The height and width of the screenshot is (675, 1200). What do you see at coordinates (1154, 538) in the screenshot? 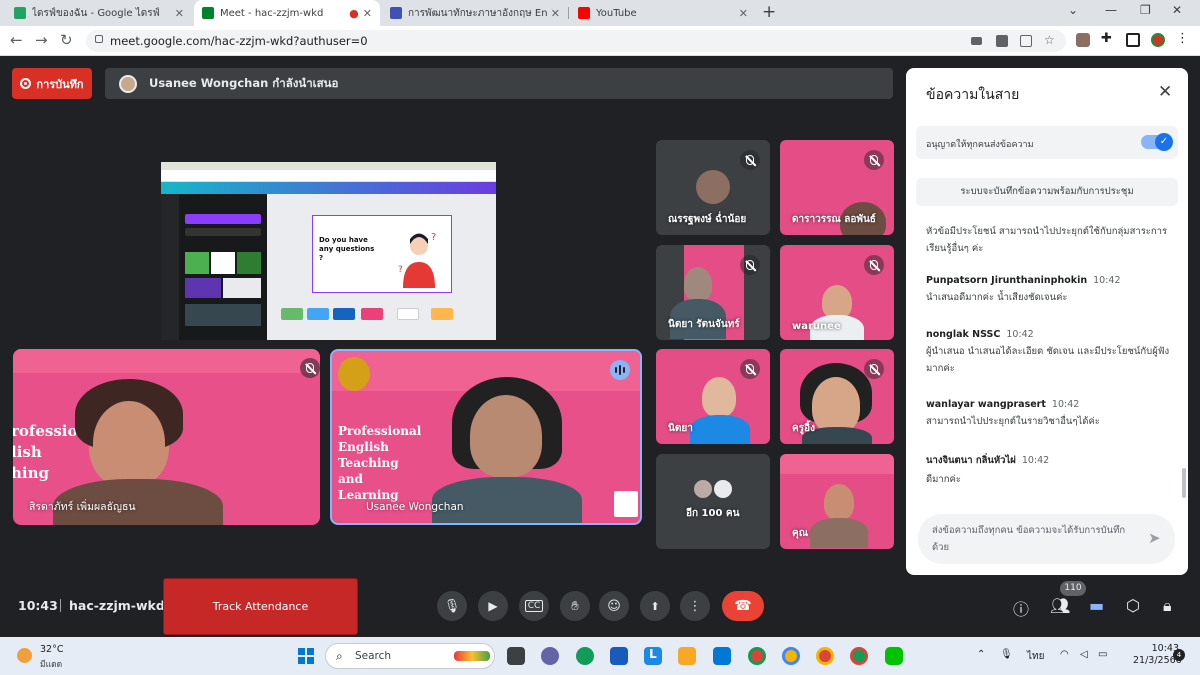
I see `send-icon: ➤` at bounding box center [1154, 538].